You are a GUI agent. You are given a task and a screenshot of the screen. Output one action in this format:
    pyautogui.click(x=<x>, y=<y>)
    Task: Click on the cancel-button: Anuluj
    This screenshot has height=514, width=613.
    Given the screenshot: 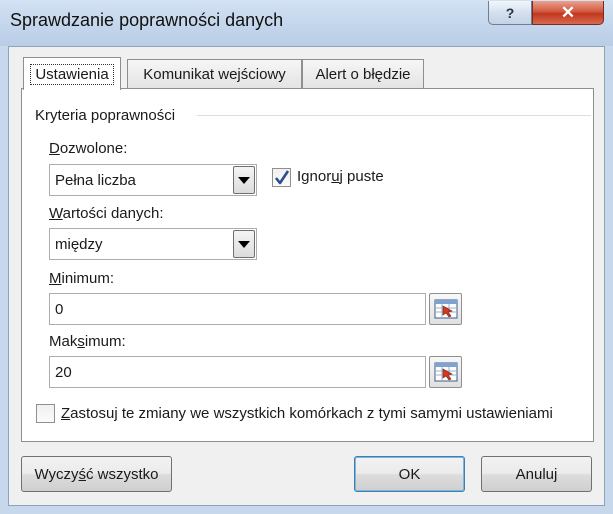 What is the action you would take?
    pyautogui.click(x=536, y=474)
    